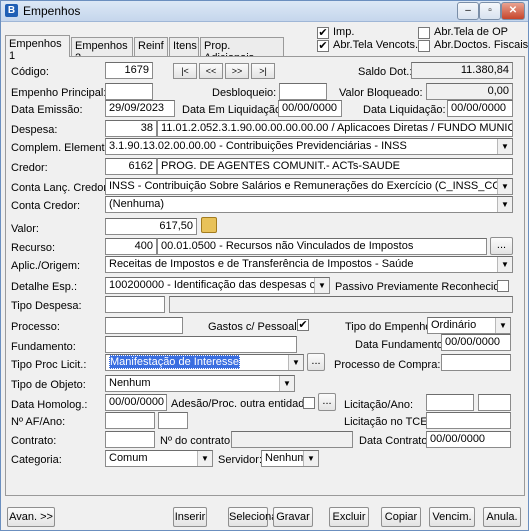  I want to click on tab-prop-adicionais: Prop. Adicionais, so click(242, 50).